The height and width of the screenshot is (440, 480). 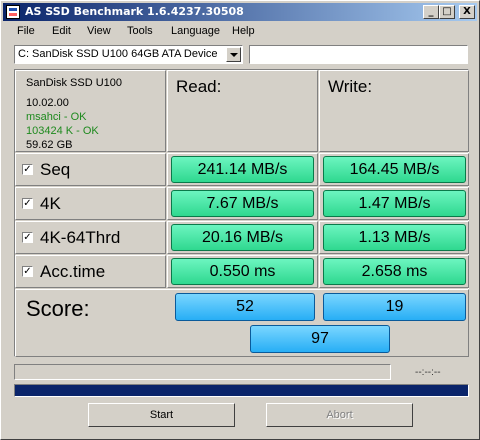 What do you see at coordinates (74, 83) in the screenshot?
I see `drive-model: SanDisk SSD U100` at bounding box center [74, 83].